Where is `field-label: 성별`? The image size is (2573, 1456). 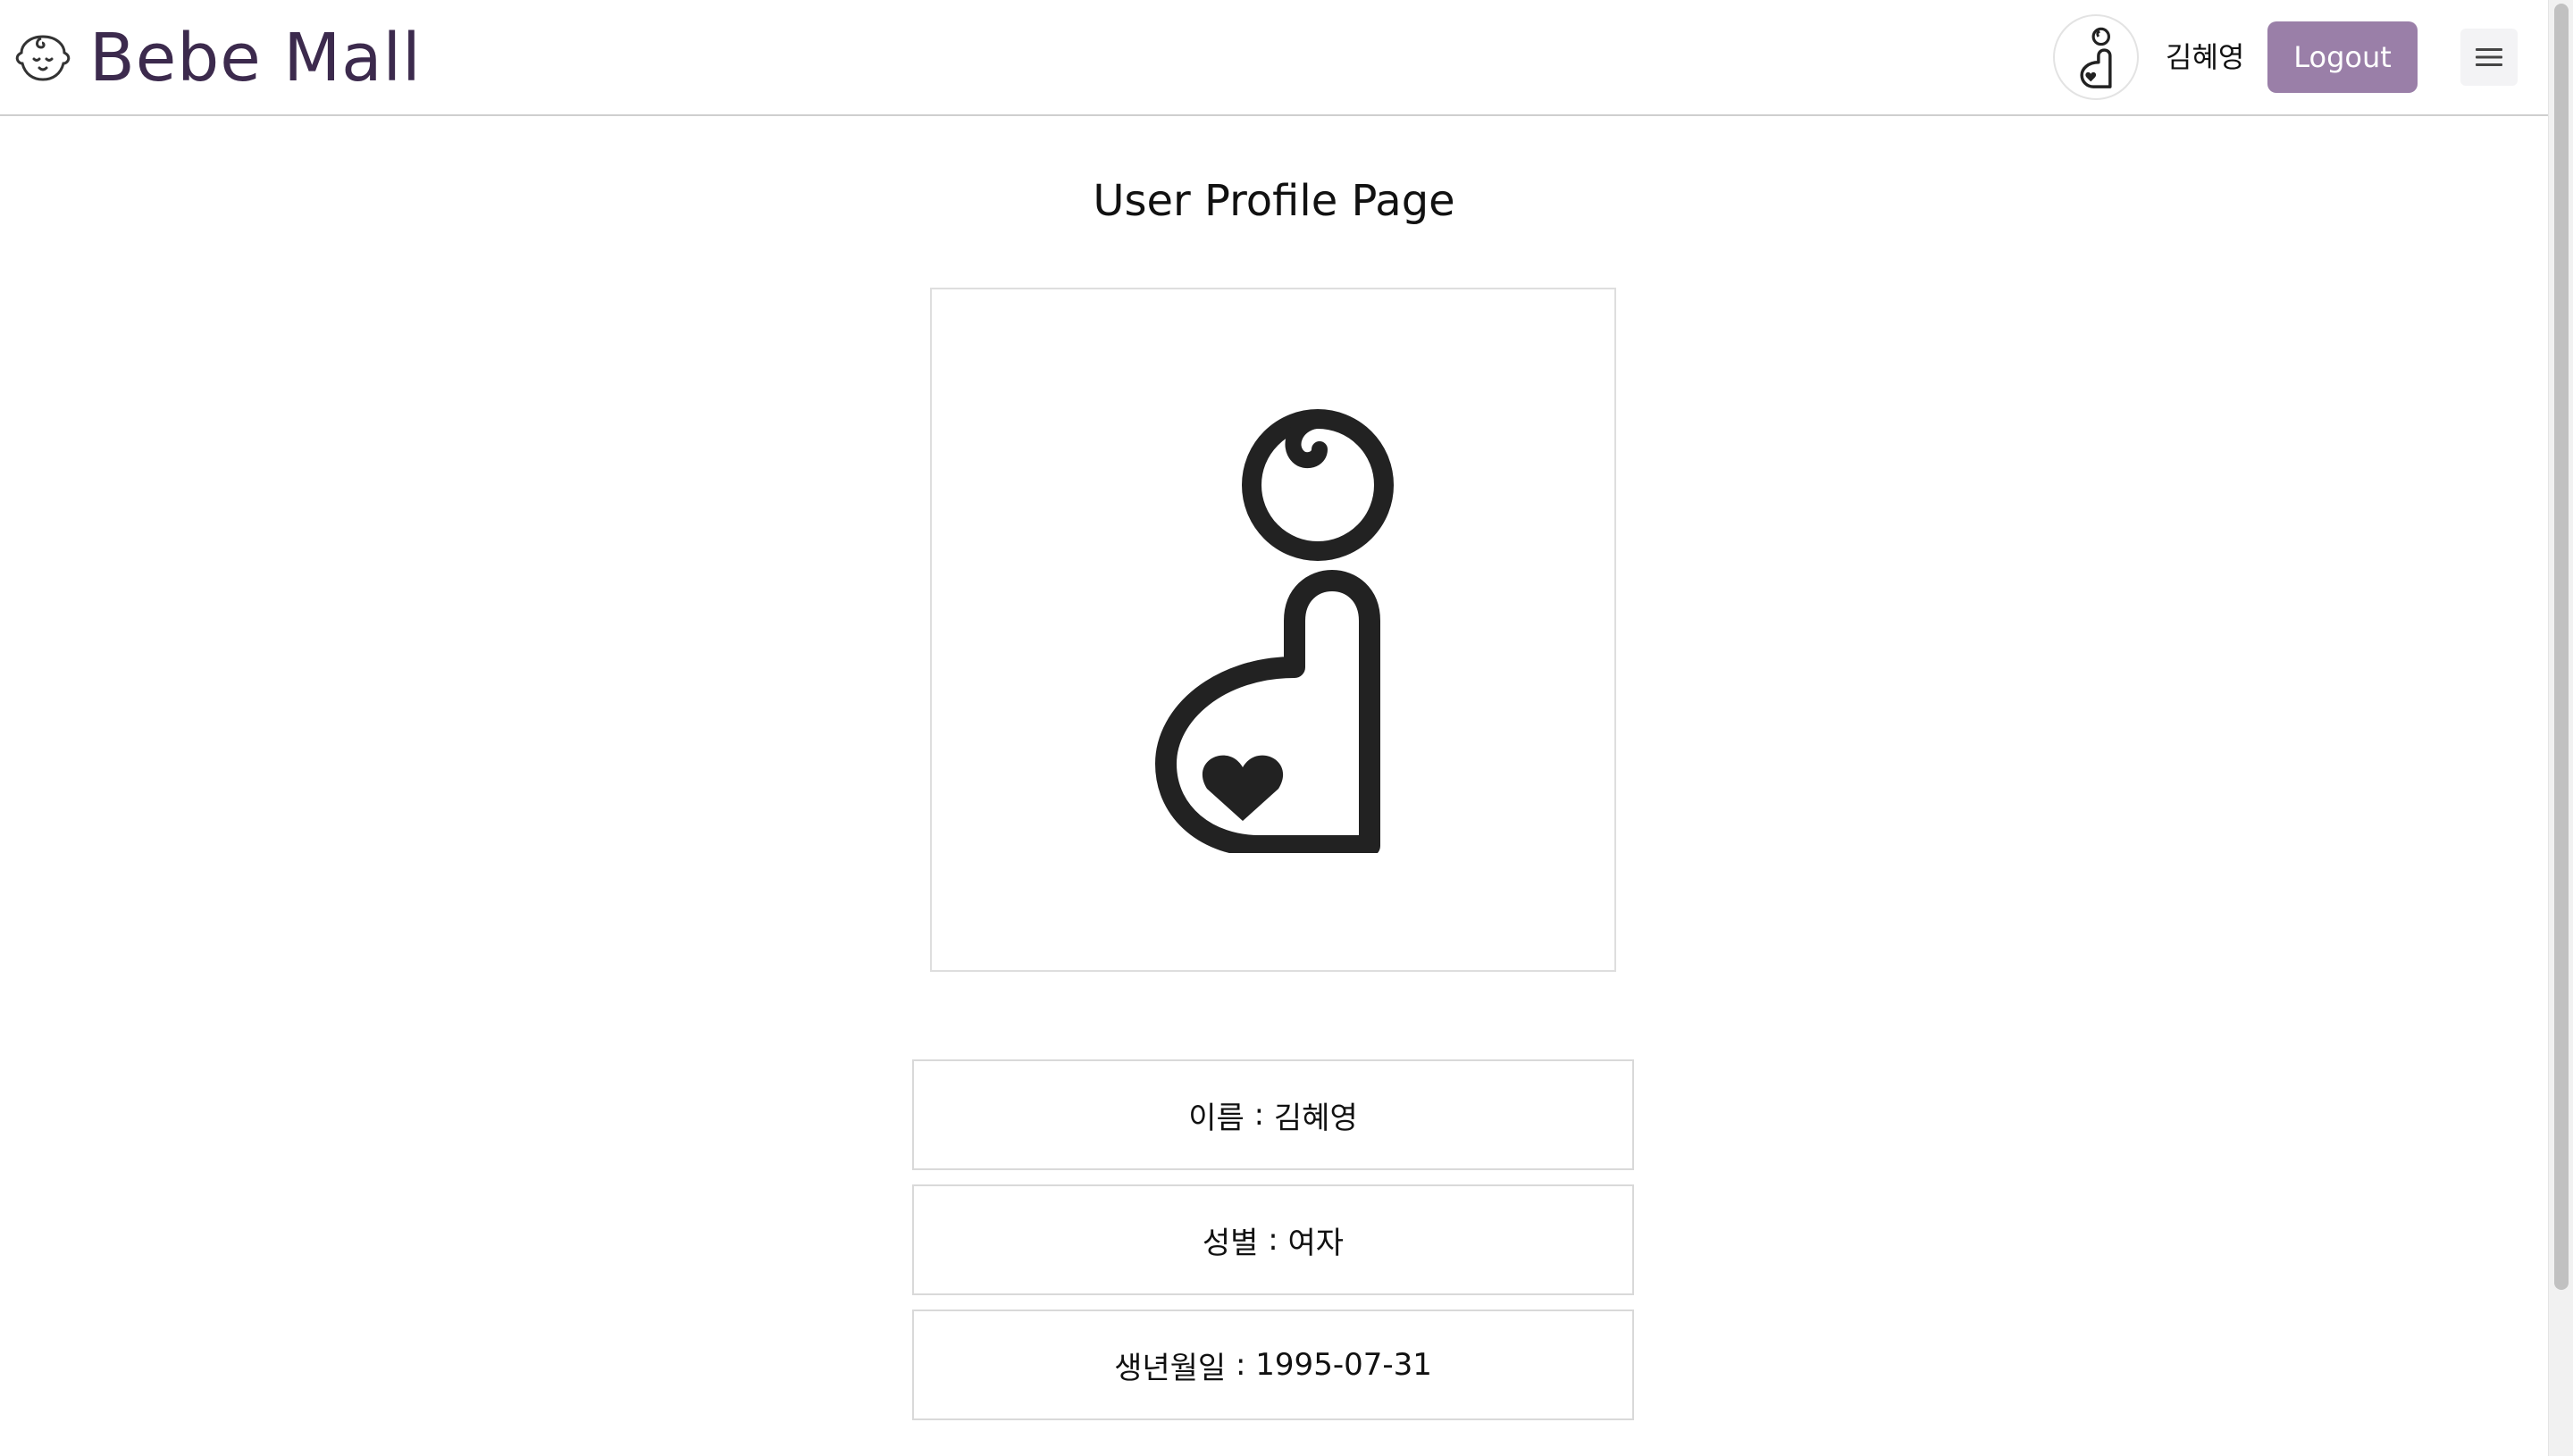 field-label: 성별 is located at coordinates (1230, 1243).